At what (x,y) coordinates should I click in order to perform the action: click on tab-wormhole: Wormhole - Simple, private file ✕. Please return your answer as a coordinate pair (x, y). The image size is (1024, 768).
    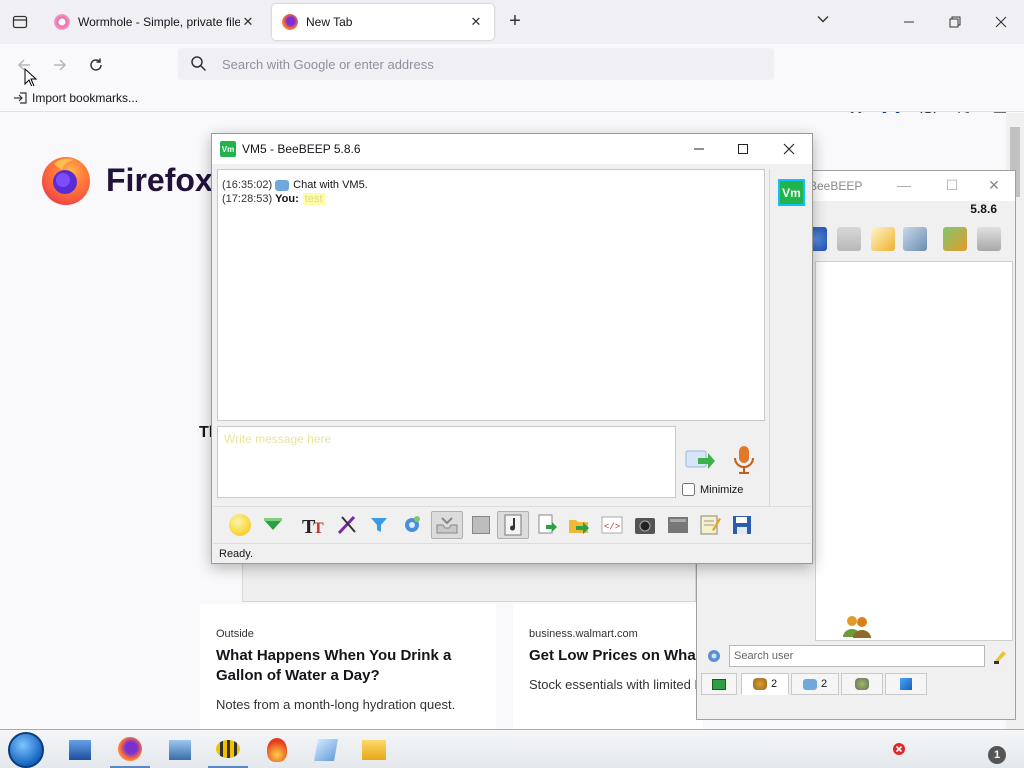
    Looking at the image, I should click on (155, 22).